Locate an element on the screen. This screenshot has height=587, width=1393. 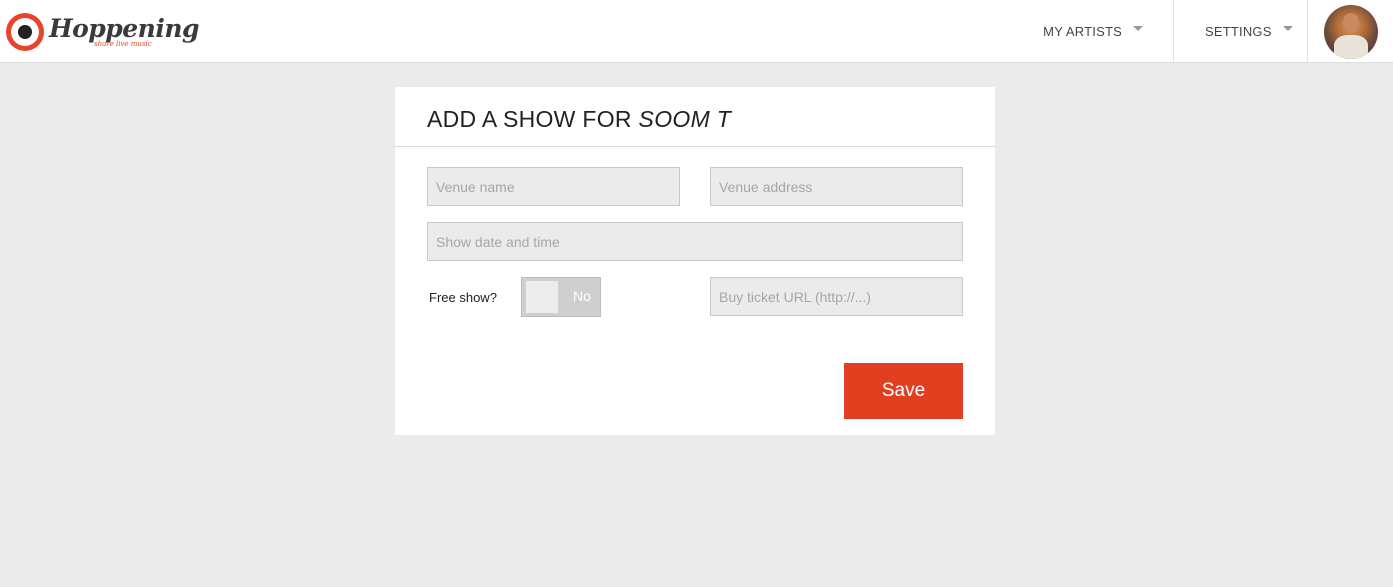
ticket-url-input is located at coordinates (836, 296).